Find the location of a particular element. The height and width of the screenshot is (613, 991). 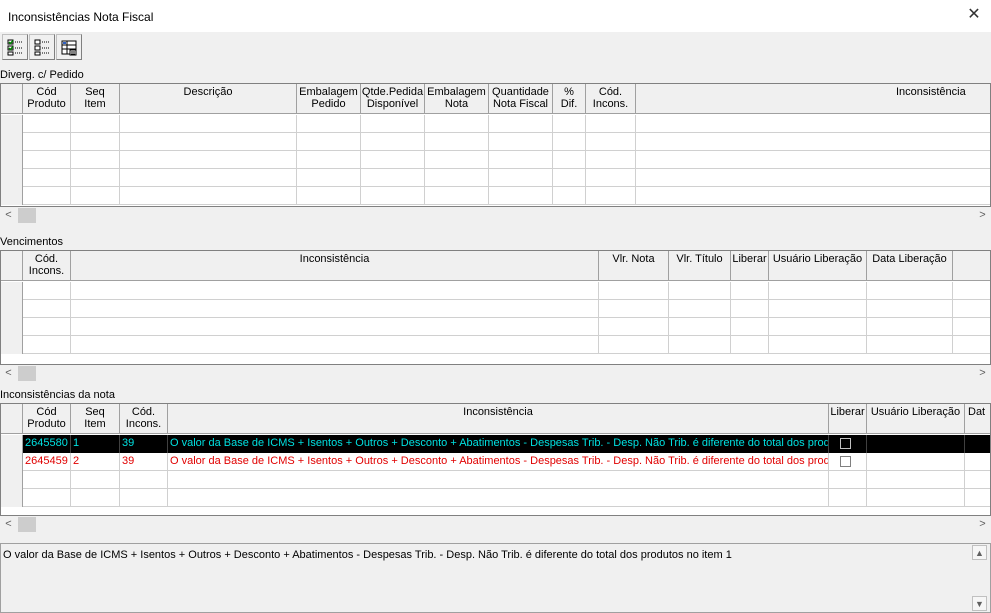

vertical-scrollbar: ▲ ▼ is located at coordinates (979, 578).